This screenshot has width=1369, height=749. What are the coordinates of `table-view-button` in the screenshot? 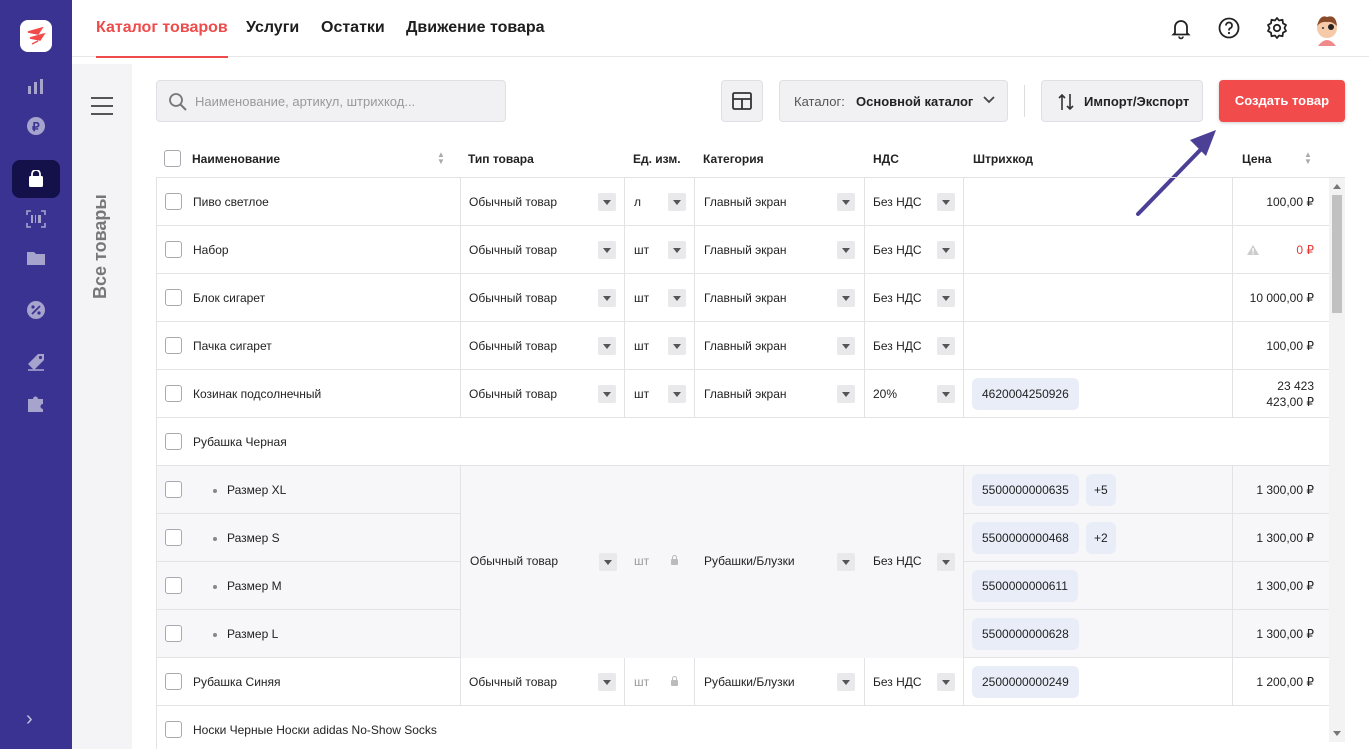 It's located at (742, 101).